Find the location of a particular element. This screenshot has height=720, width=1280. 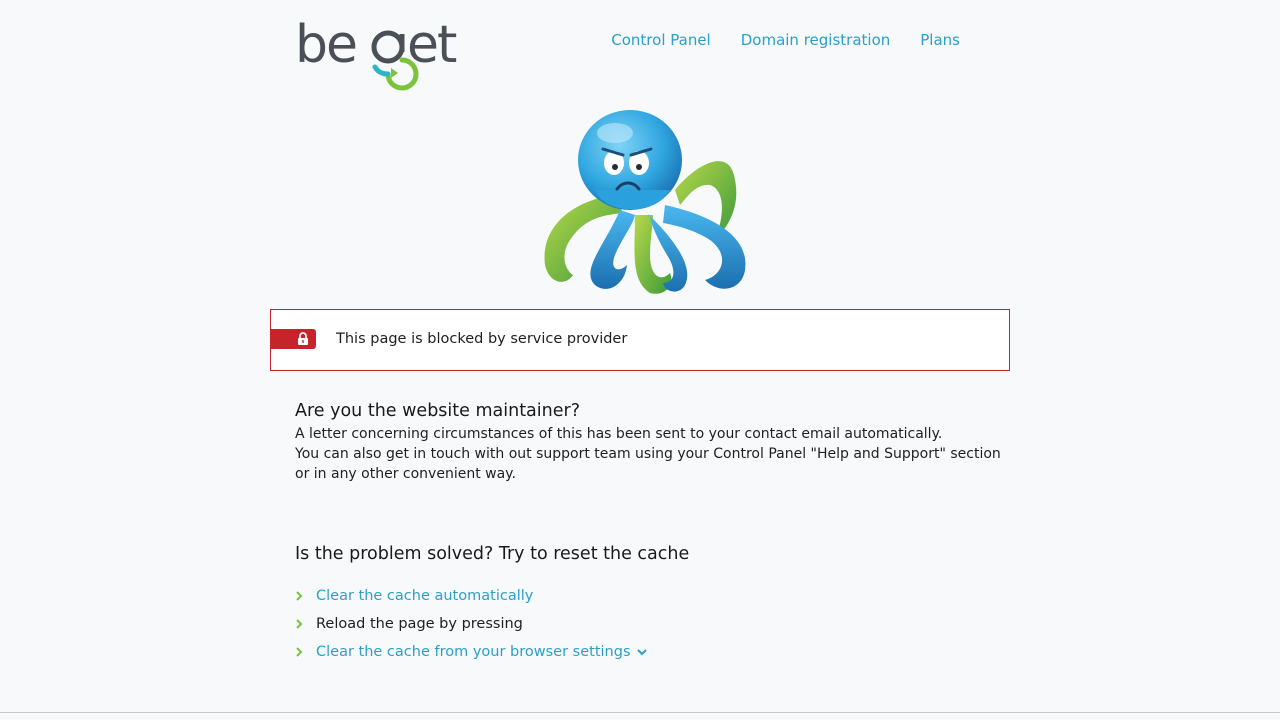

chevron-down-icon is located at coordinates (641, 652).